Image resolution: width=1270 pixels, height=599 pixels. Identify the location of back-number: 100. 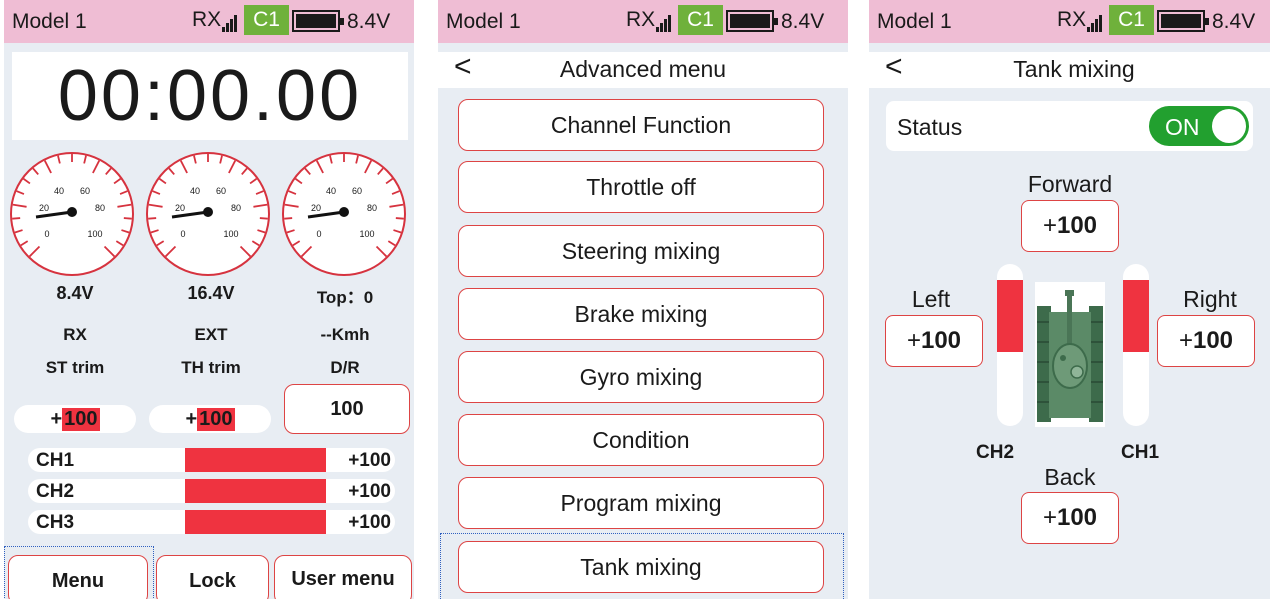
(1077, 517).